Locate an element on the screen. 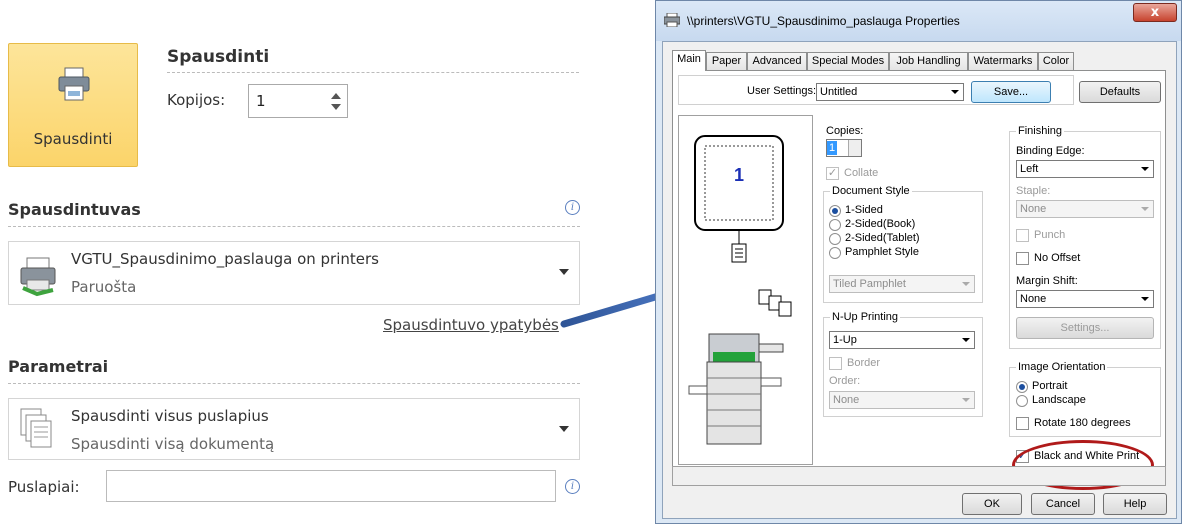  defaults-button: Defaults is located at coordinates (1120, 92).